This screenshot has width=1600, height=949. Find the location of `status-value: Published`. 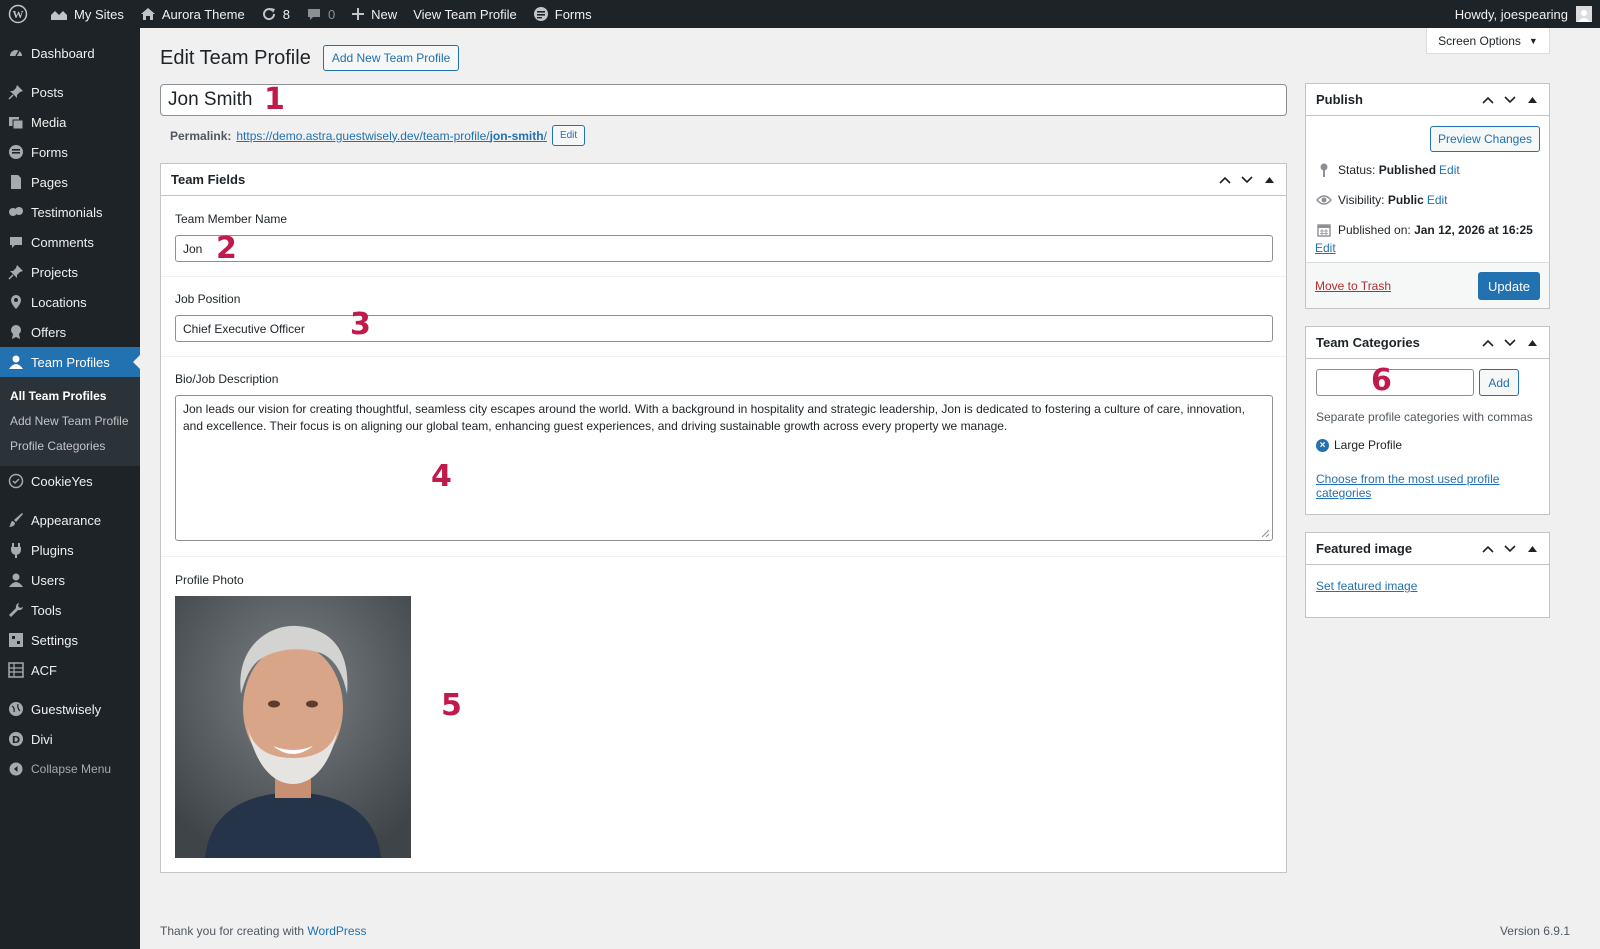

status-value: Published is located at coordinates (1407, 170).